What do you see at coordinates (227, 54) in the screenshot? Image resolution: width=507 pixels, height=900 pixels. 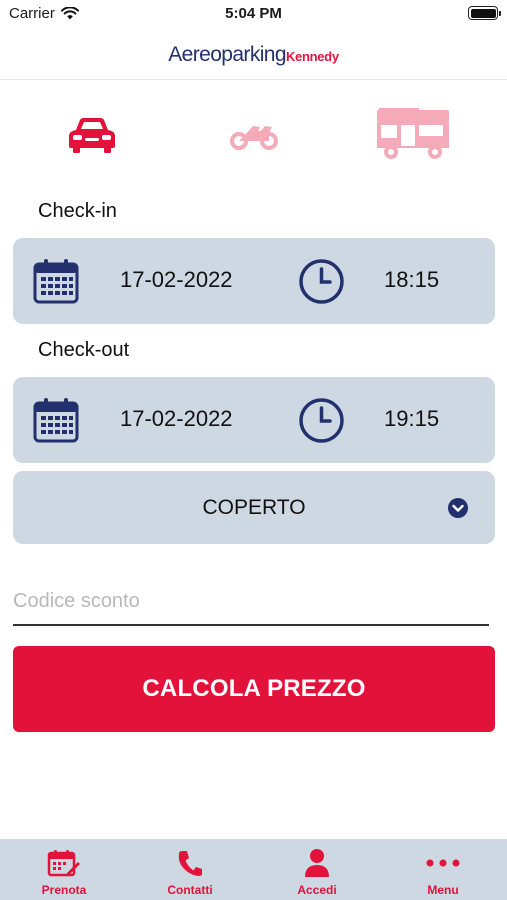 I see `logo-main-text: Aereoparking` at bounding box center [227, 54].